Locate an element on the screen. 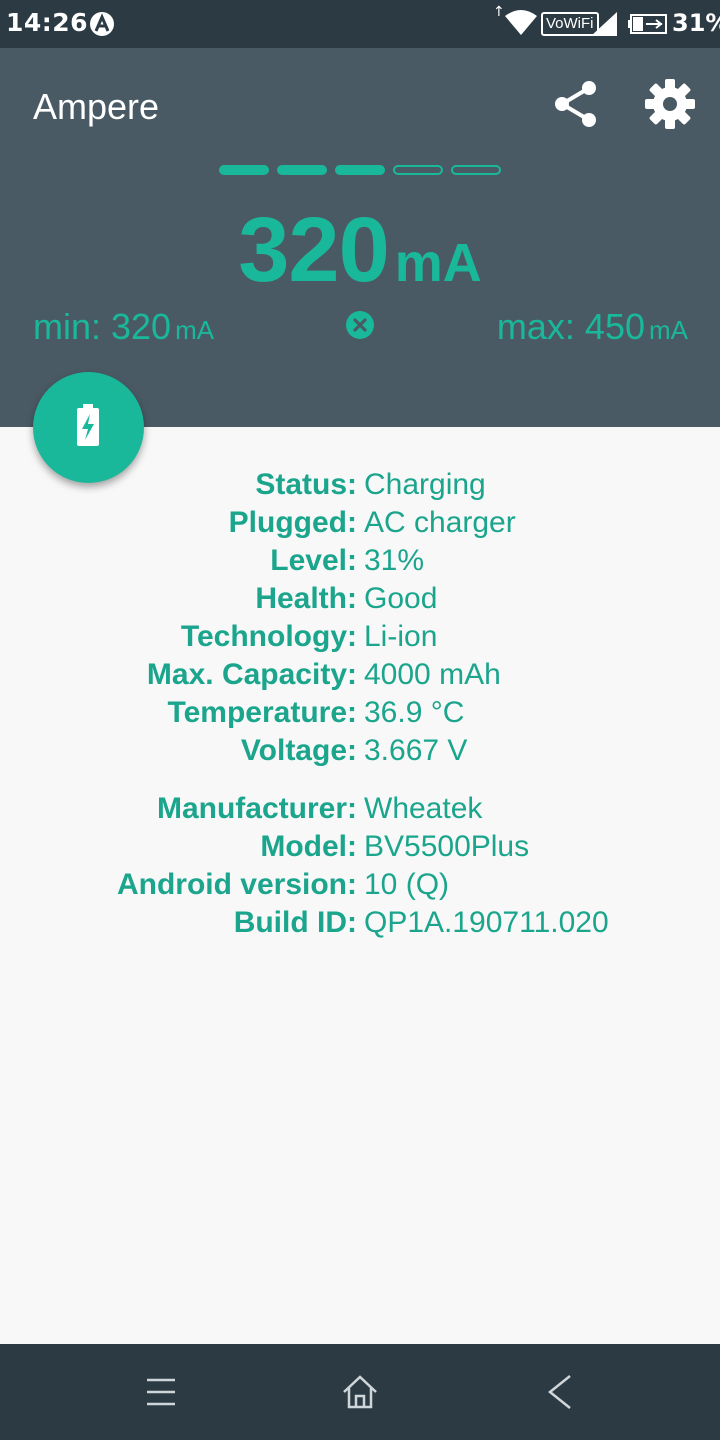  device-info-row: Model: BV5500Plus is located at coordinates (360, 849).